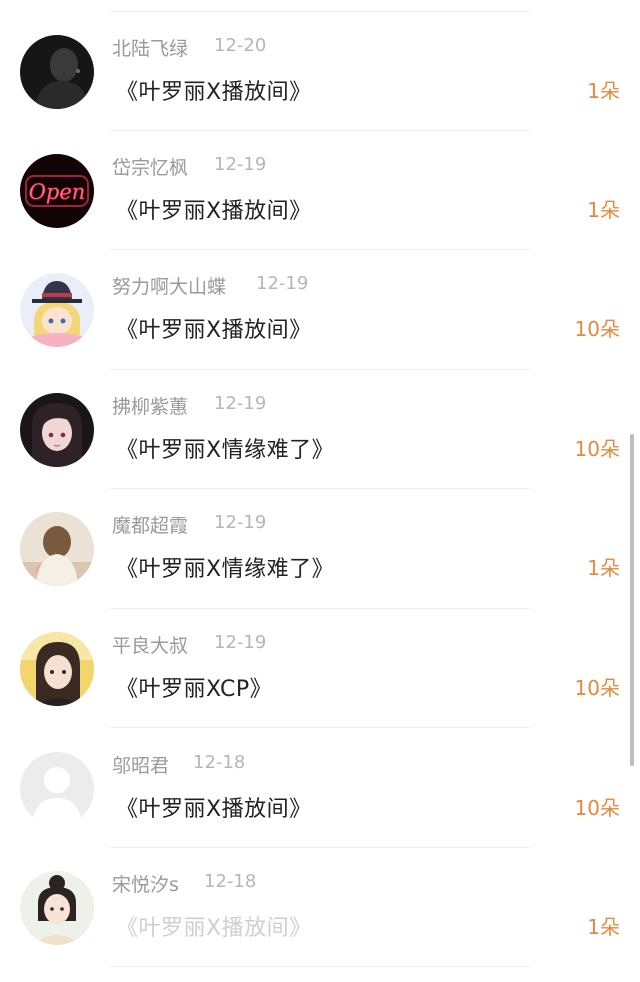 Image resolution: width=640 pixels, height=982 pixels. What do you see at coordinates (150, 524) in the screenshot?
I see `user-name: 魔都超霞` at bounding box center [150, 524].